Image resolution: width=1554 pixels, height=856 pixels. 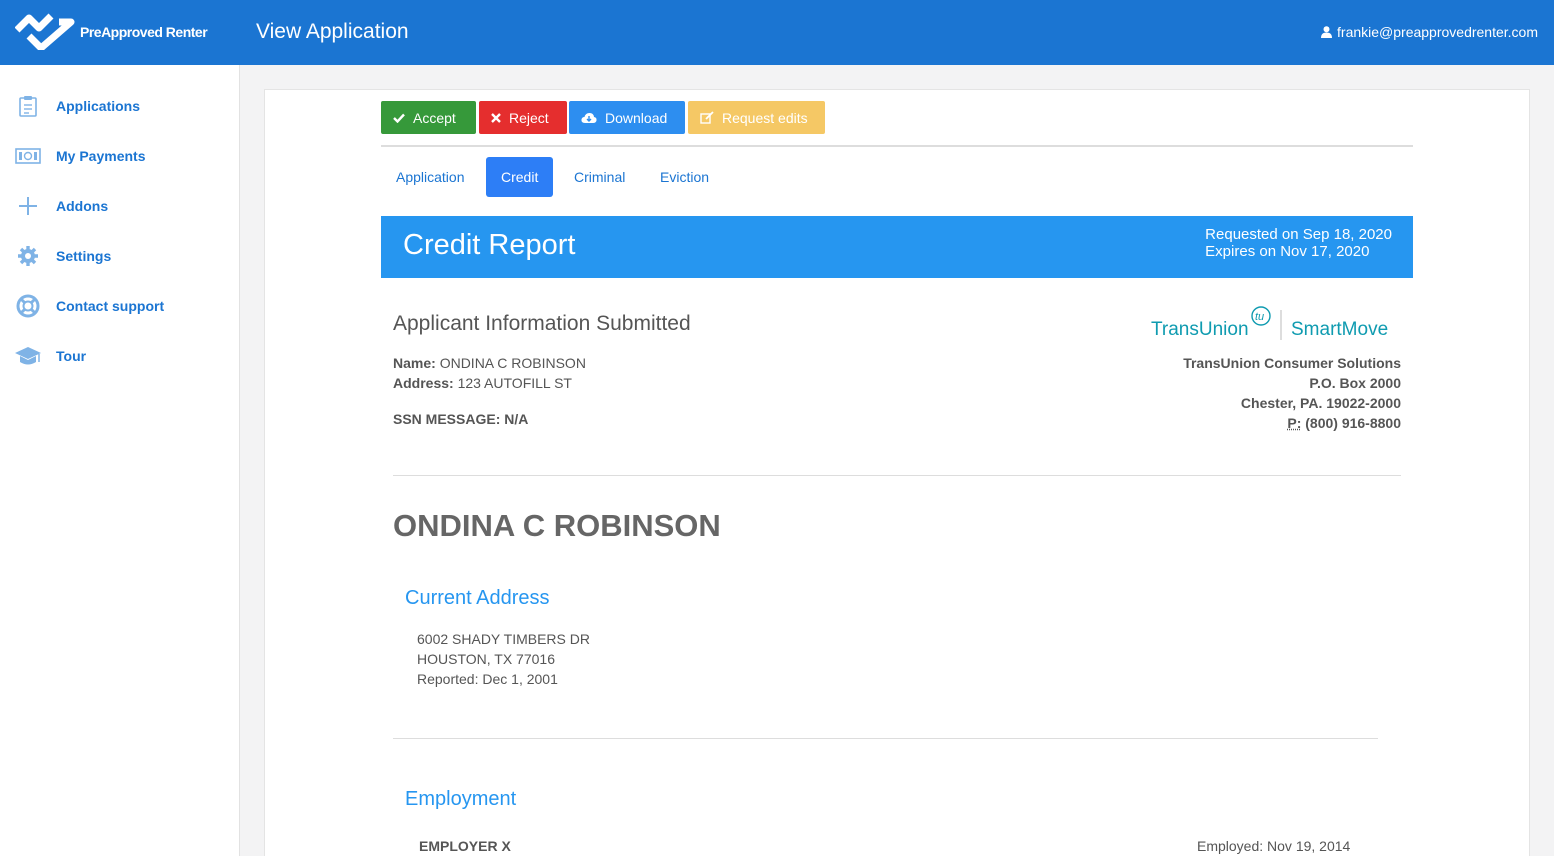 I want to click on bureau-name: TransUnion Consumer Solutions, so click(x=1292, y=363).